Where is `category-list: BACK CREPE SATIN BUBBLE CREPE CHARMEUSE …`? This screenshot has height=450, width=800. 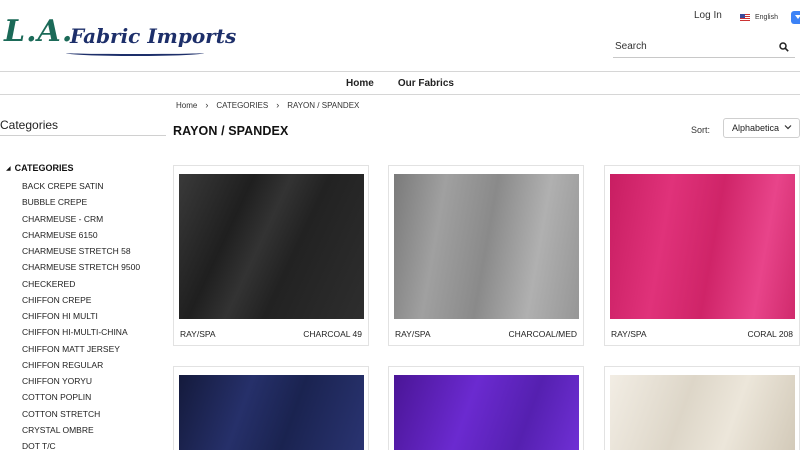
category-list: BACK CREPE SATIN BUBBLE CREPE CHARMEUSE … is located at coordinates (83, 314).